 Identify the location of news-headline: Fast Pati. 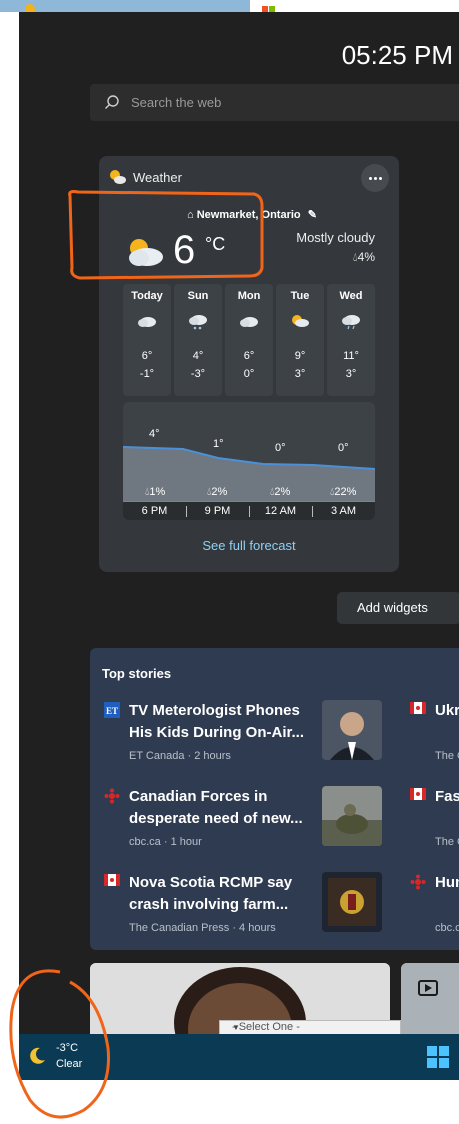
(447, 797).